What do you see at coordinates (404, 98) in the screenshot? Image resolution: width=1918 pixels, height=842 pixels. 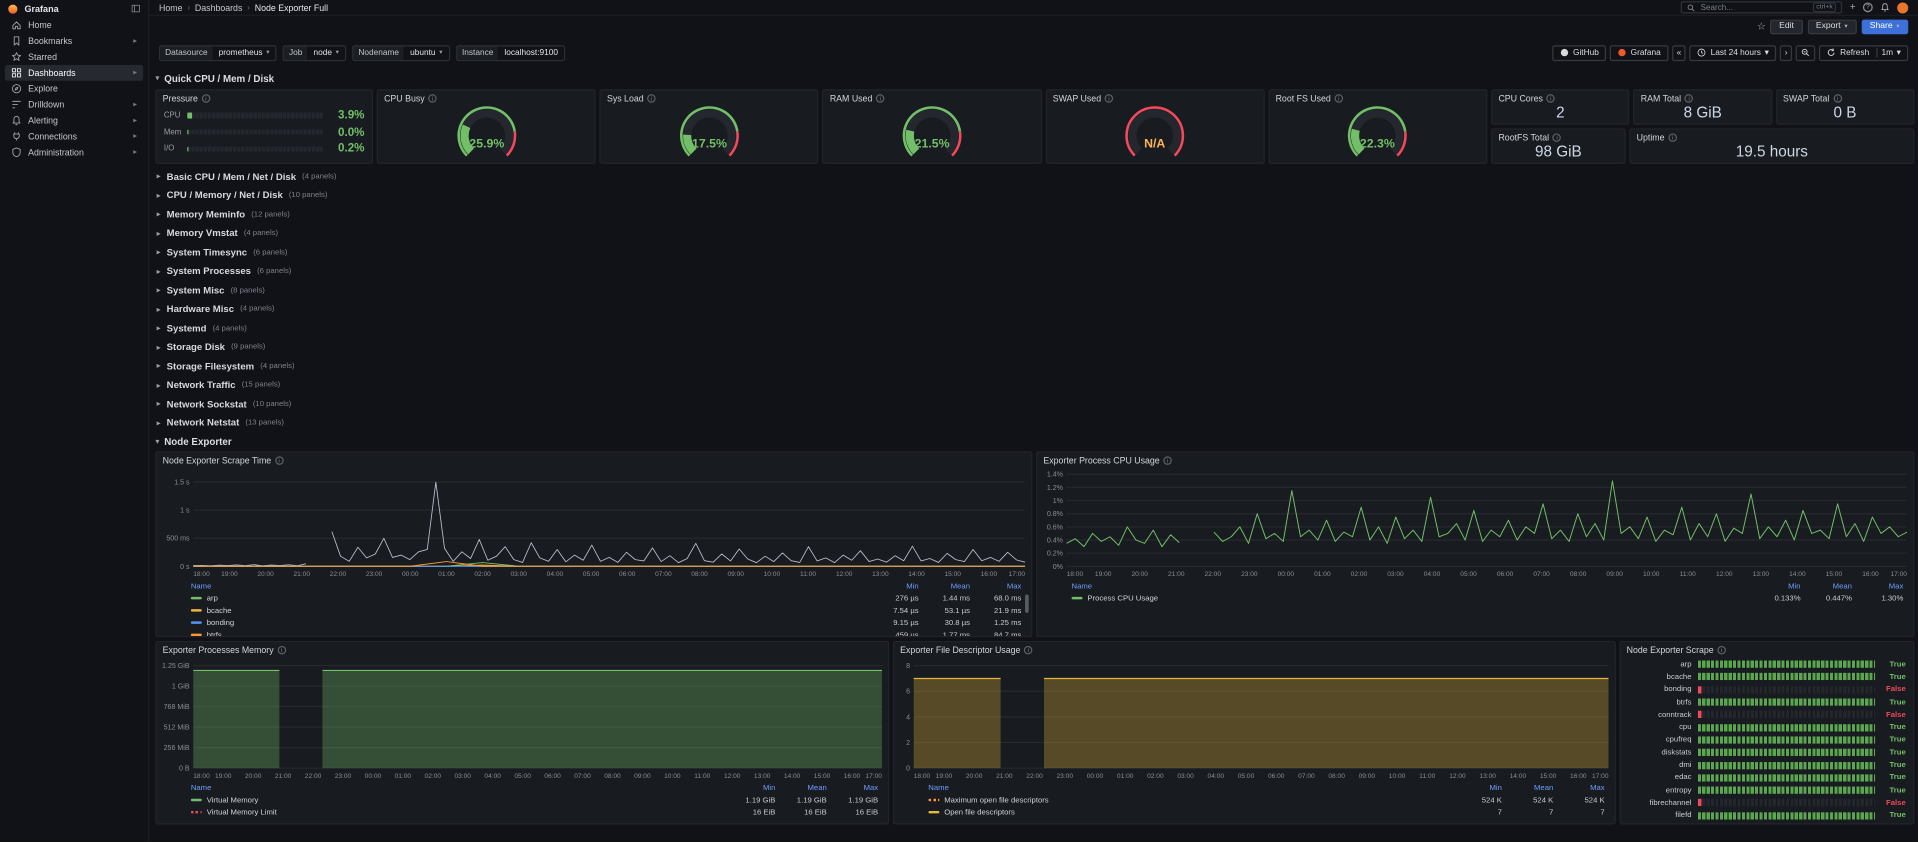 I see `panel-title: CPU Busy` at bounding box center [404, 98].